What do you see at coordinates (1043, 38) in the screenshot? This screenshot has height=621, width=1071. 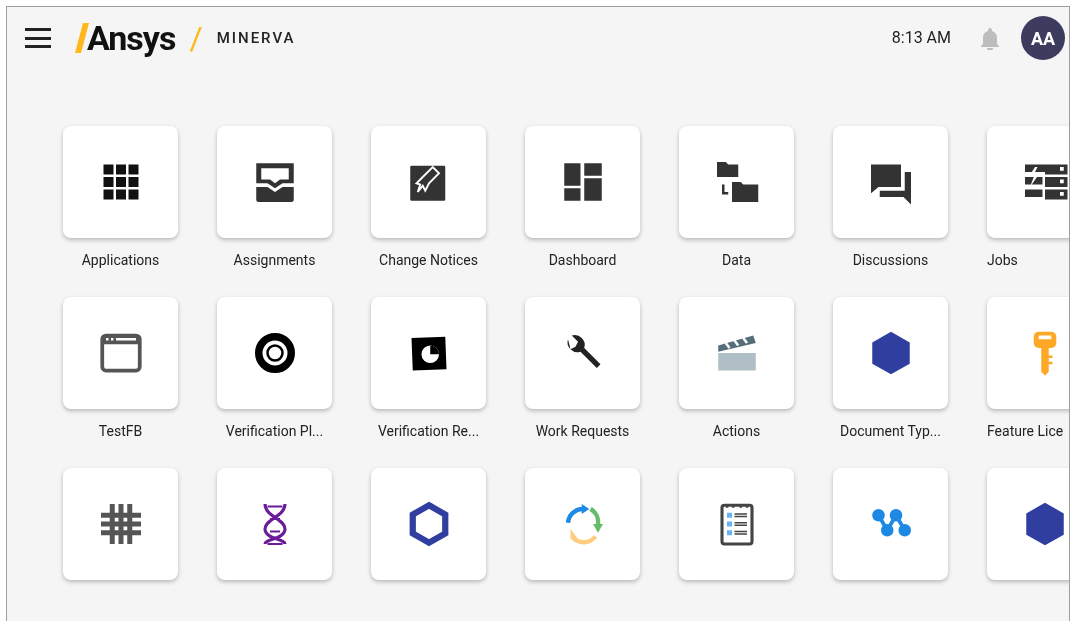 I see `user-avatar: AA` at bounding box center [1043, 38].